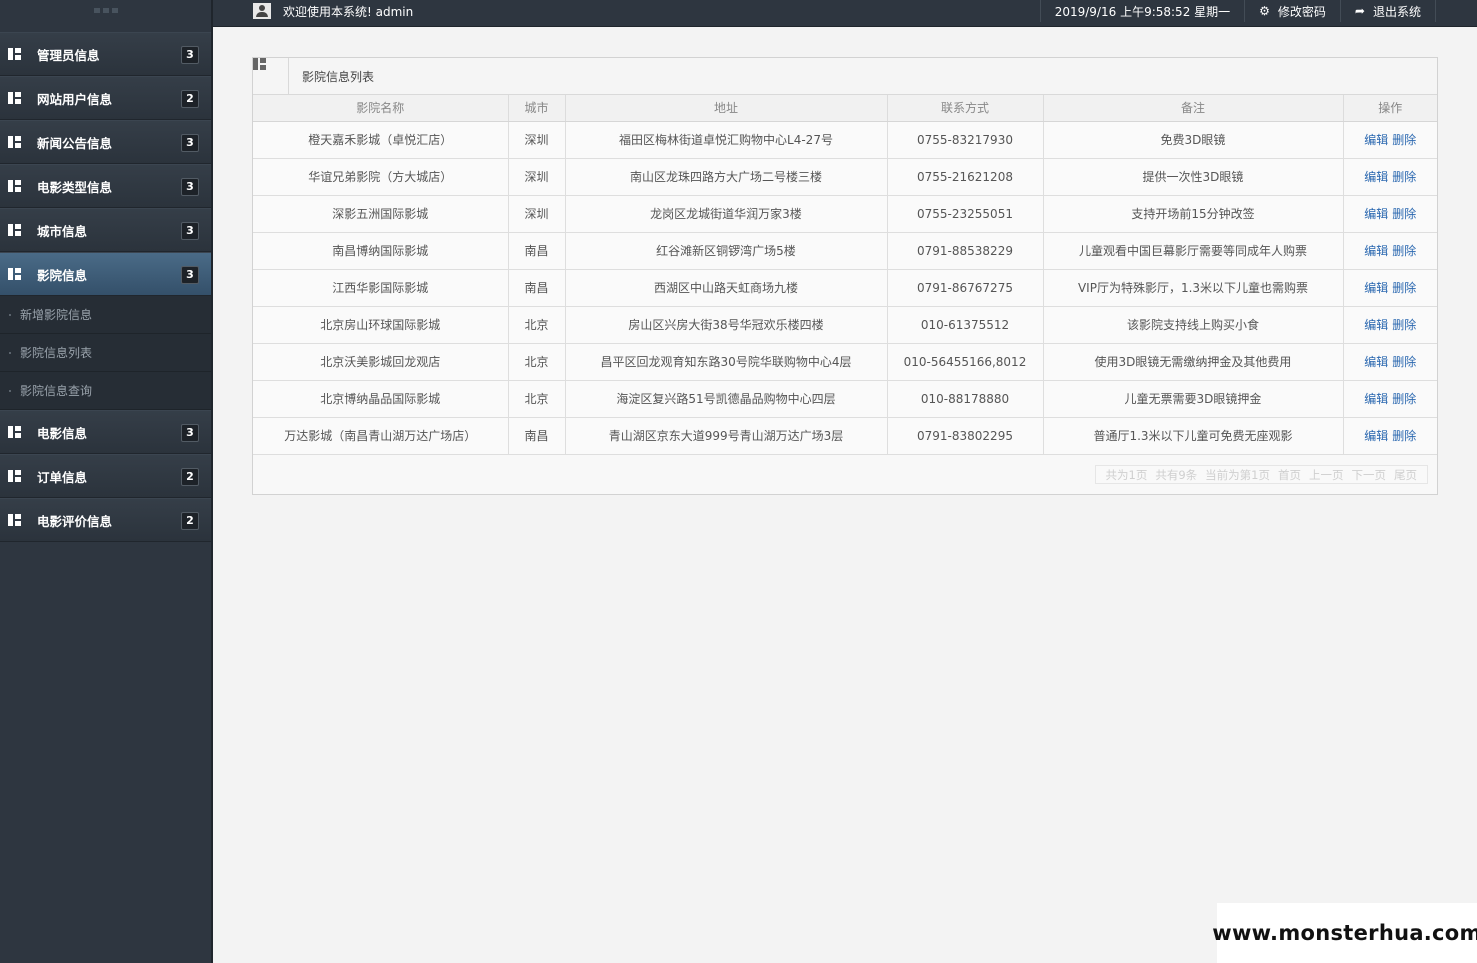 Image resolution: width=1477 pixels, height=963 pixels. Describe the element at coordinates (381, 325) in the screenshot. I see `table-cell: 北京房山环球国际影城` at that location.